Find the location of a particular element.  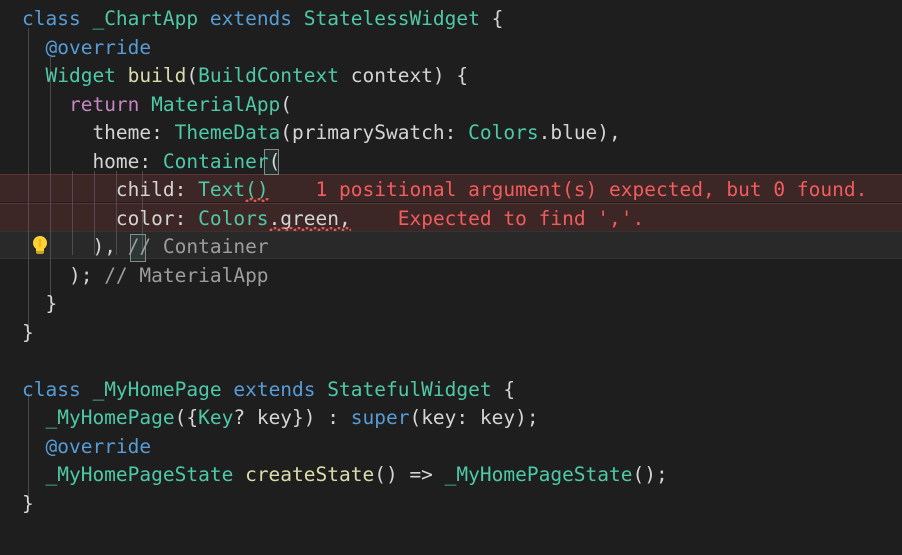

code-line: ); // MaterialApp is located at coordinates (451, 276).